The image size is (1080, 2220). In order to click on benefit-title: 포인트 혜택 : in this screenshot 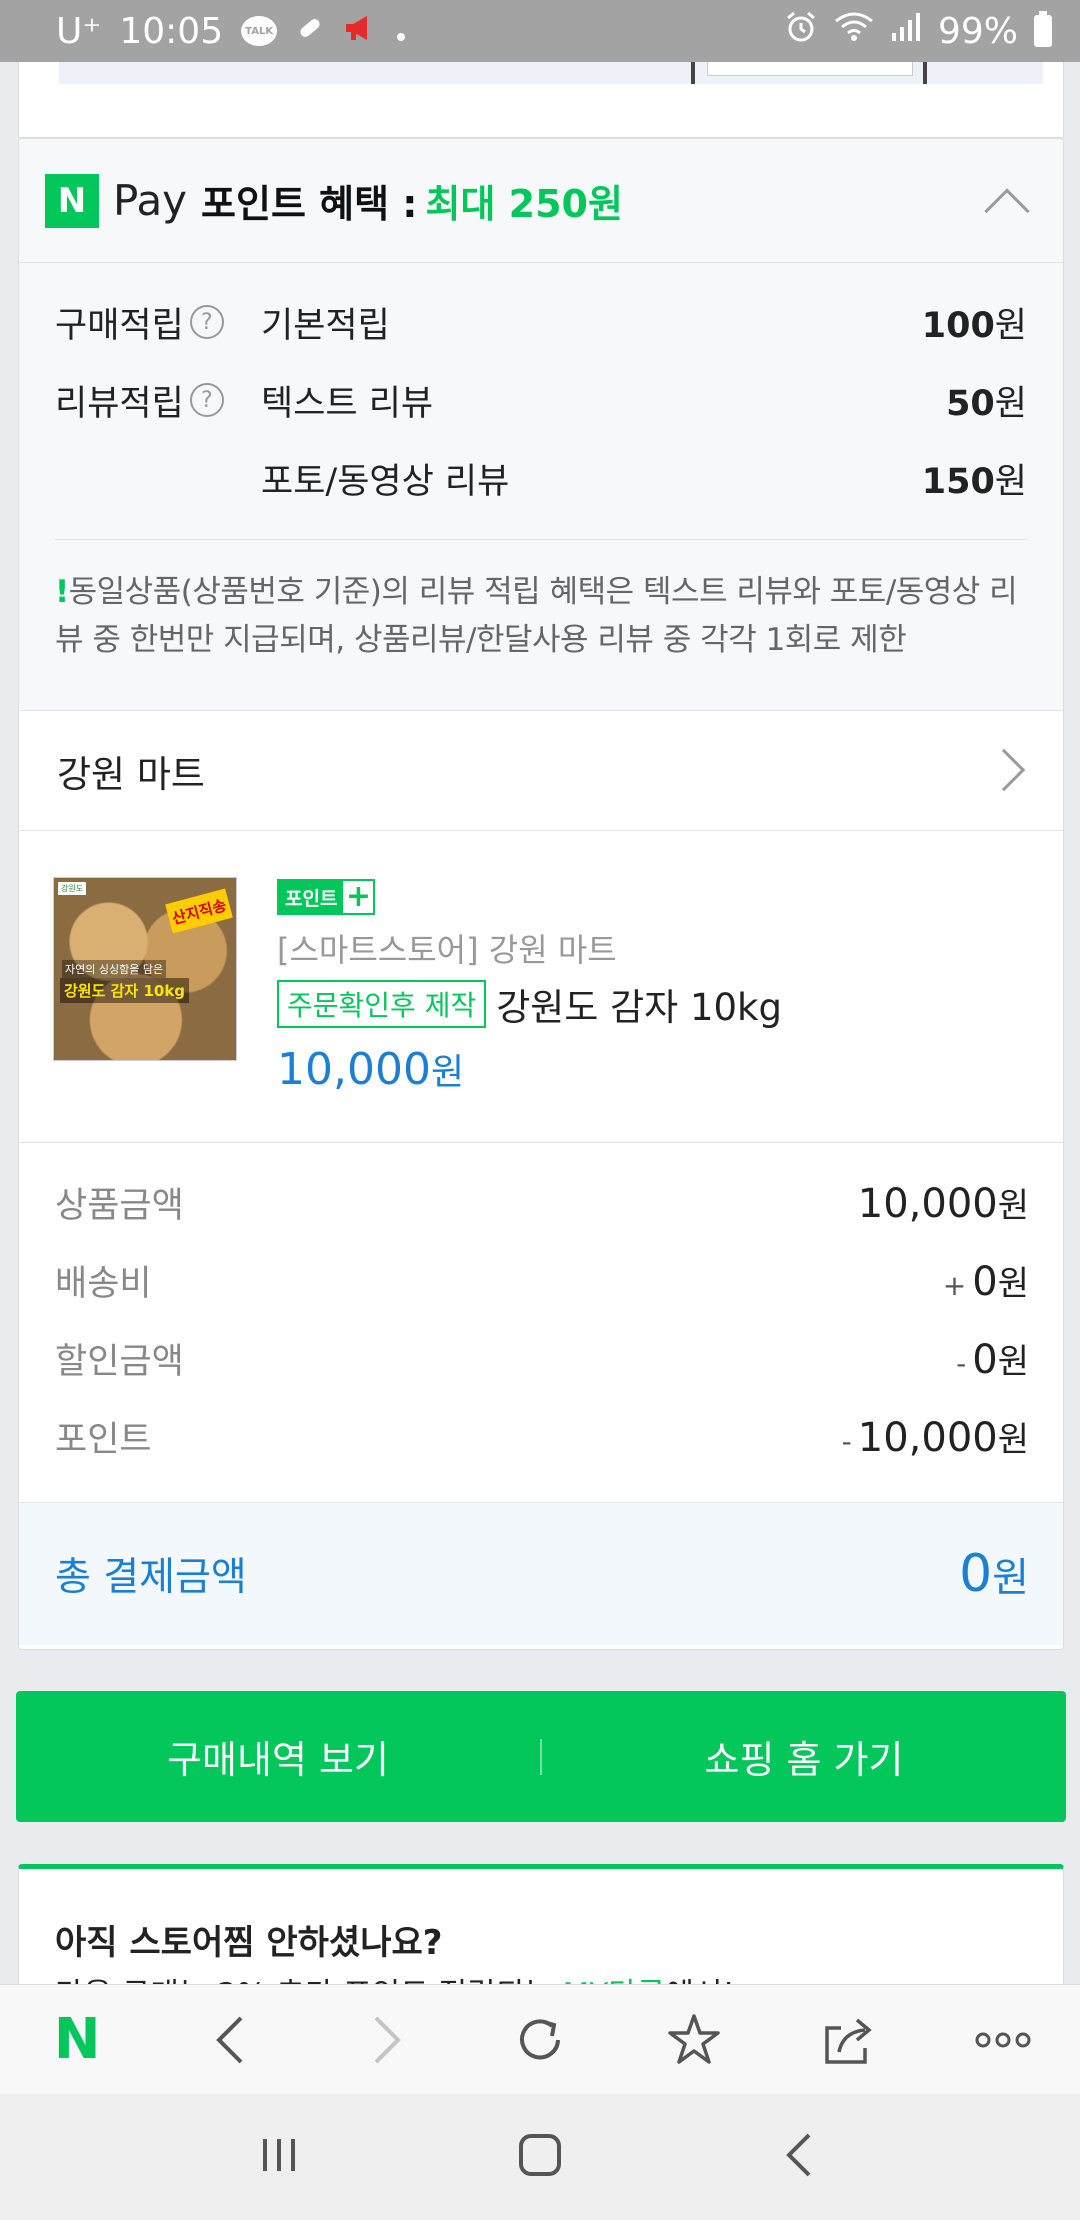, I will do `click(309, 204)`.